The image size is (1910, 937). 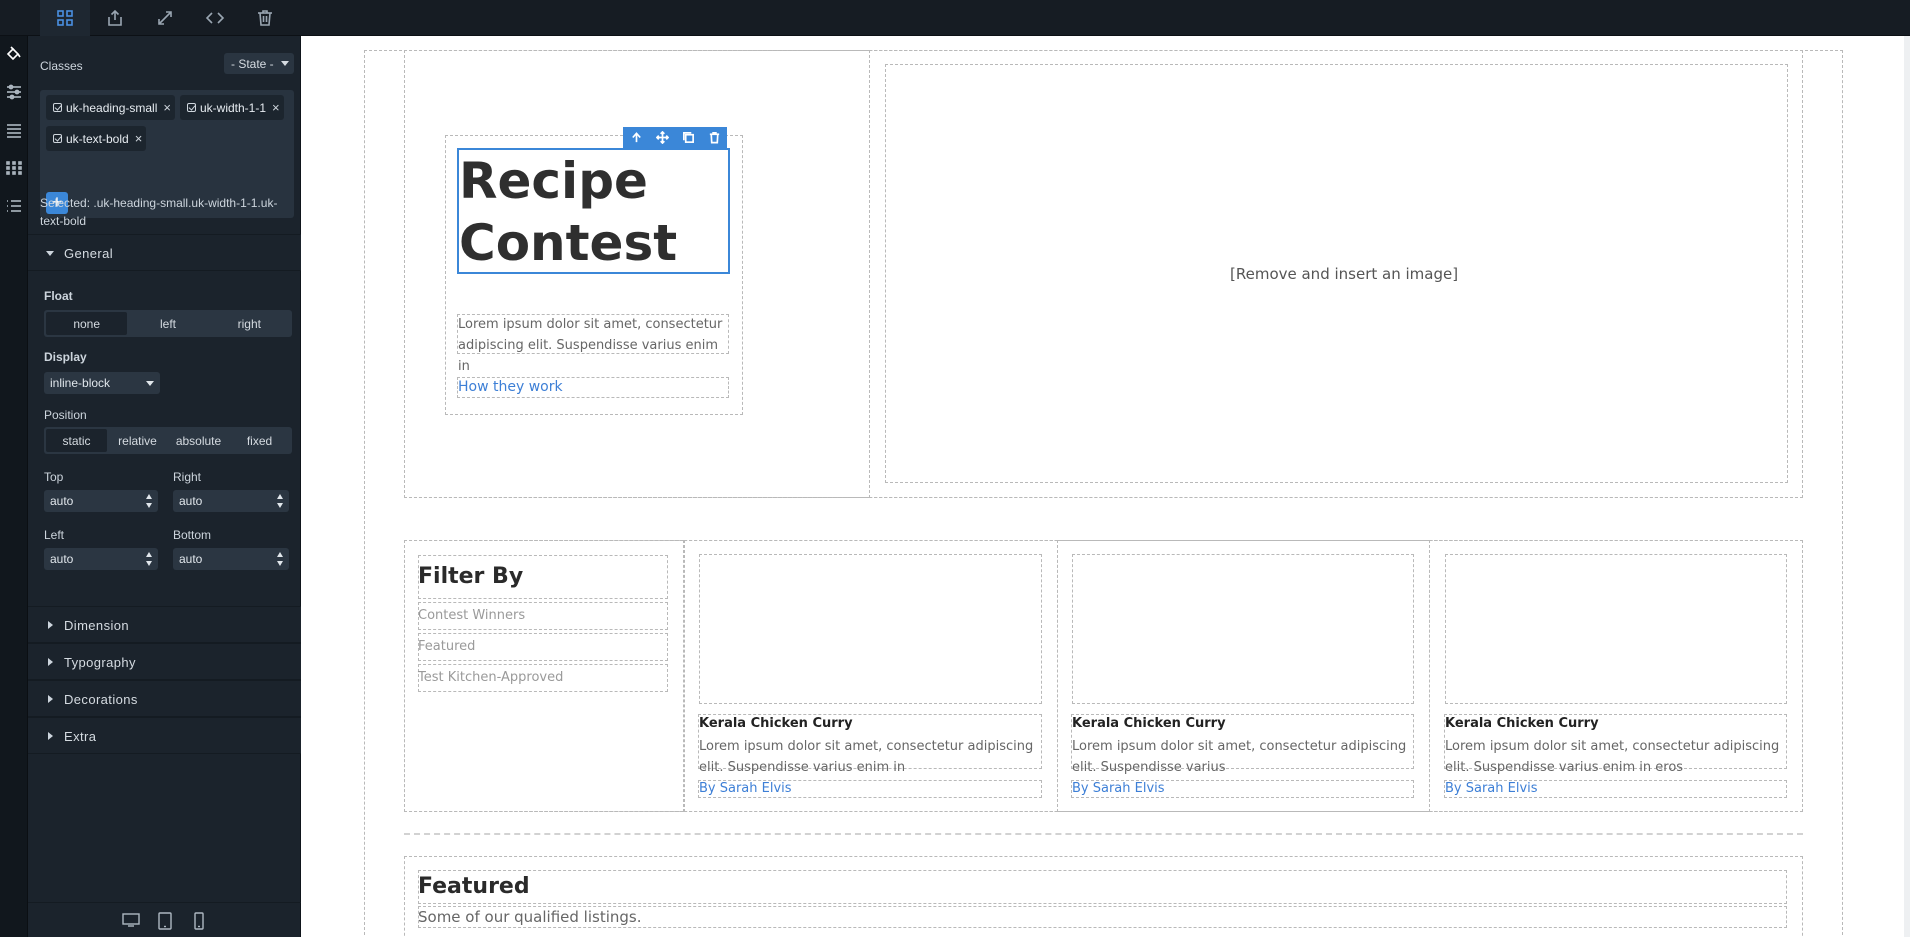 I want to click on sliders-icon, so click(x=14, y=92).